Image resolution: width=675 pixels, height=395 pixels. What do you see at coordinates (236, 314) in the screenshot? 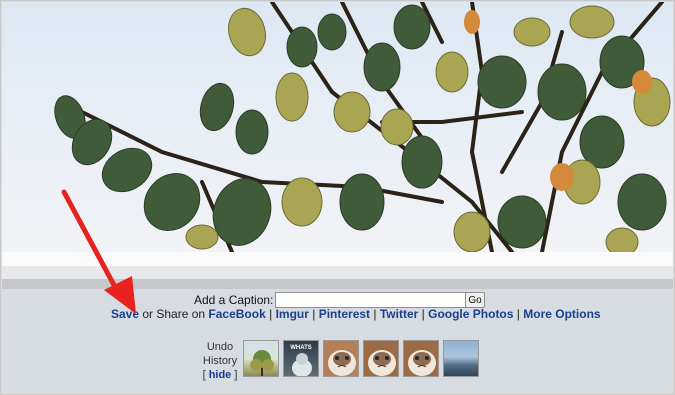
I see `facebook-link: FaceBook` at bounding box center [236, 314].